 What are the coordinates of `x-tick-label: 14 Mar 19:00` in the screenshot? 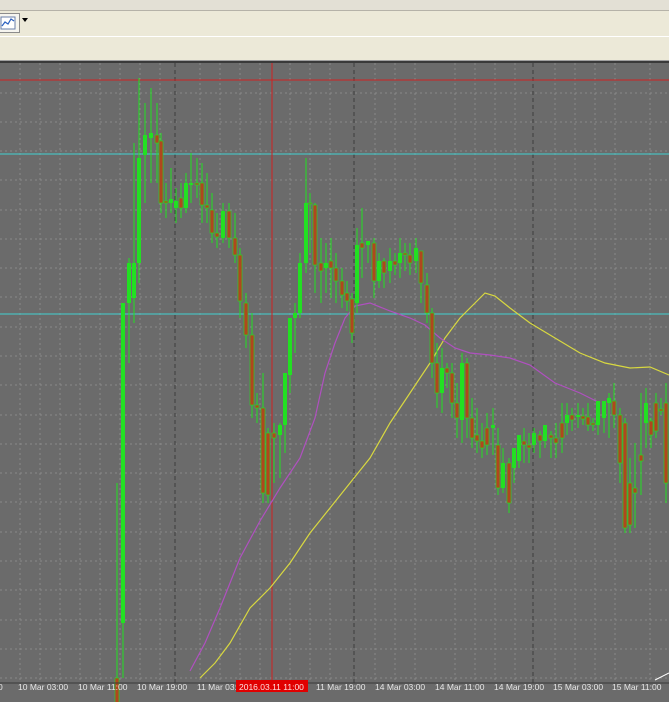 It's located at (519, 687).